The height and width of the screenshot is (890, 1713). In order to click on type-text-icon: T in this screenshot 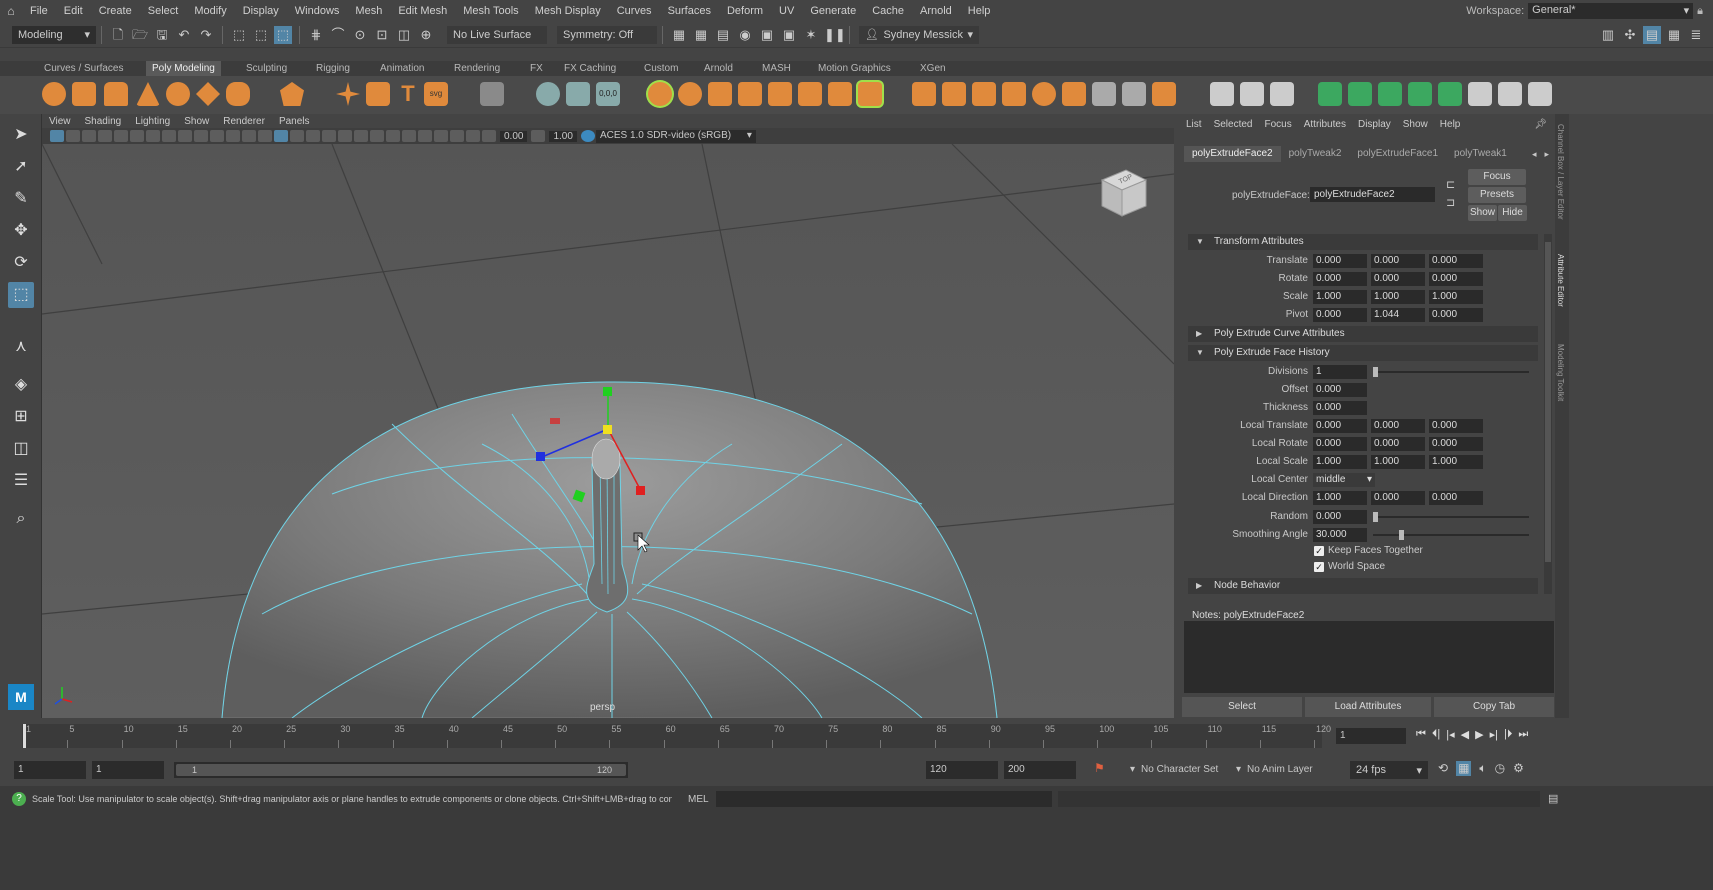, I will do `click(408, 94)`.